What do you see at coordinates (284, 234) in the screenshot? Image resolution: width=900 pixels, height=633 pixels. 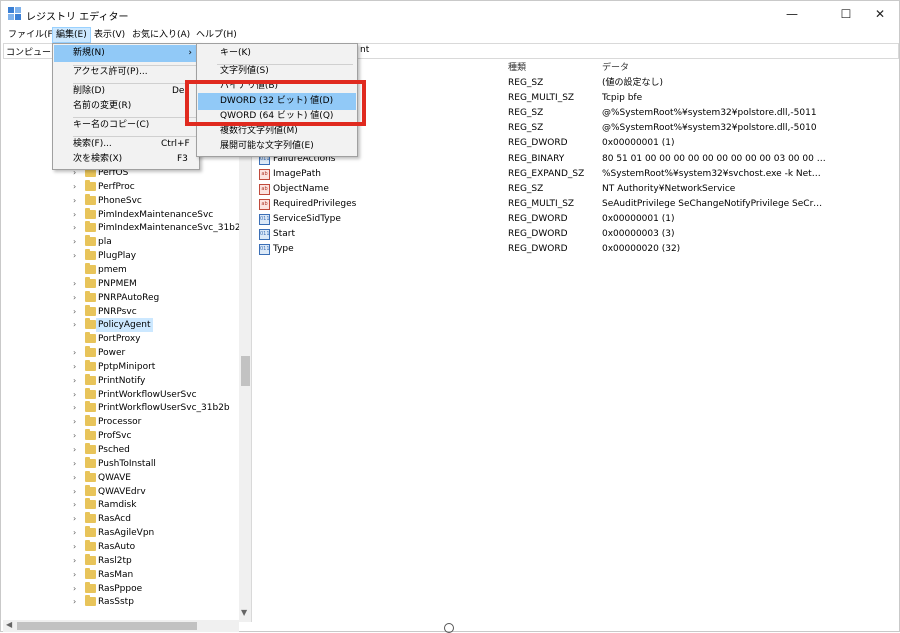 I see `value-name: Start` at bounding box center [284, 234].